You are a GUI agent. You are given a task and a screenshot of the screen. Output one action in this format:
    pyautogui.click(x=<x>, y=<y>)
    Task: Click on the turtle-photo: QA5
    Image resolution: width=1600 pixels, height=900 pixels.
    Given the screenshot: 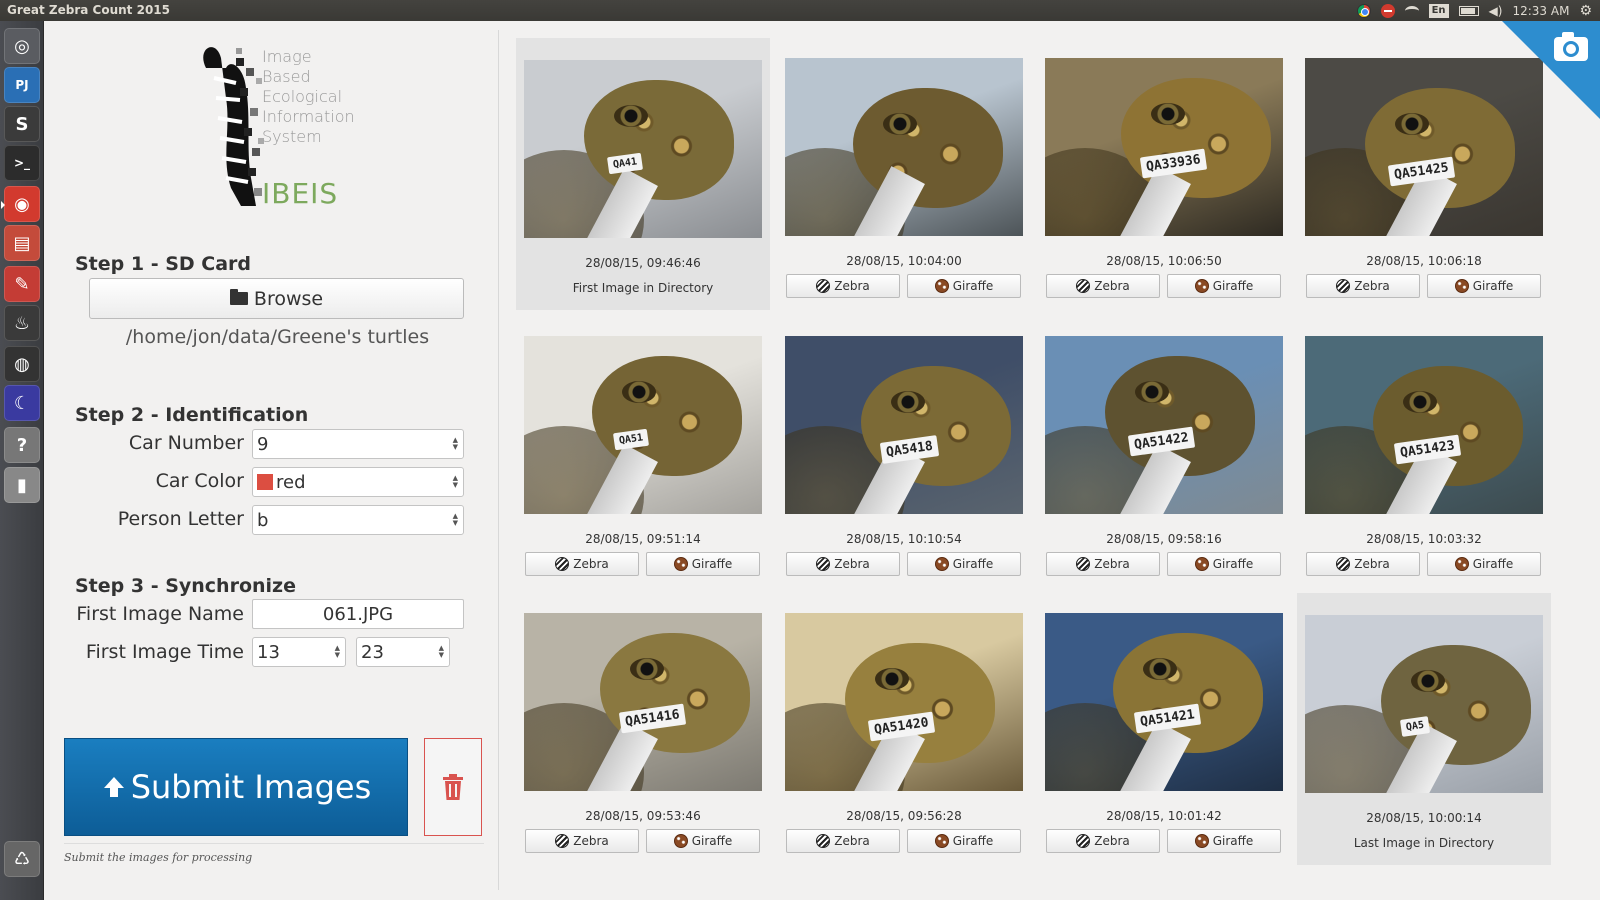 What is the action you would take?
    pyautogui.click(x=1424, y=704)
    